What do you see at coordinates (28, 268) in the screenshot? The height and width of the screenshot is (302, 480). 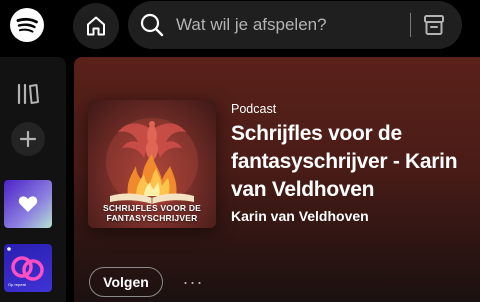 I see `playlist-tile-on-repeat: Op repeat` at bounding box center [28, 268].